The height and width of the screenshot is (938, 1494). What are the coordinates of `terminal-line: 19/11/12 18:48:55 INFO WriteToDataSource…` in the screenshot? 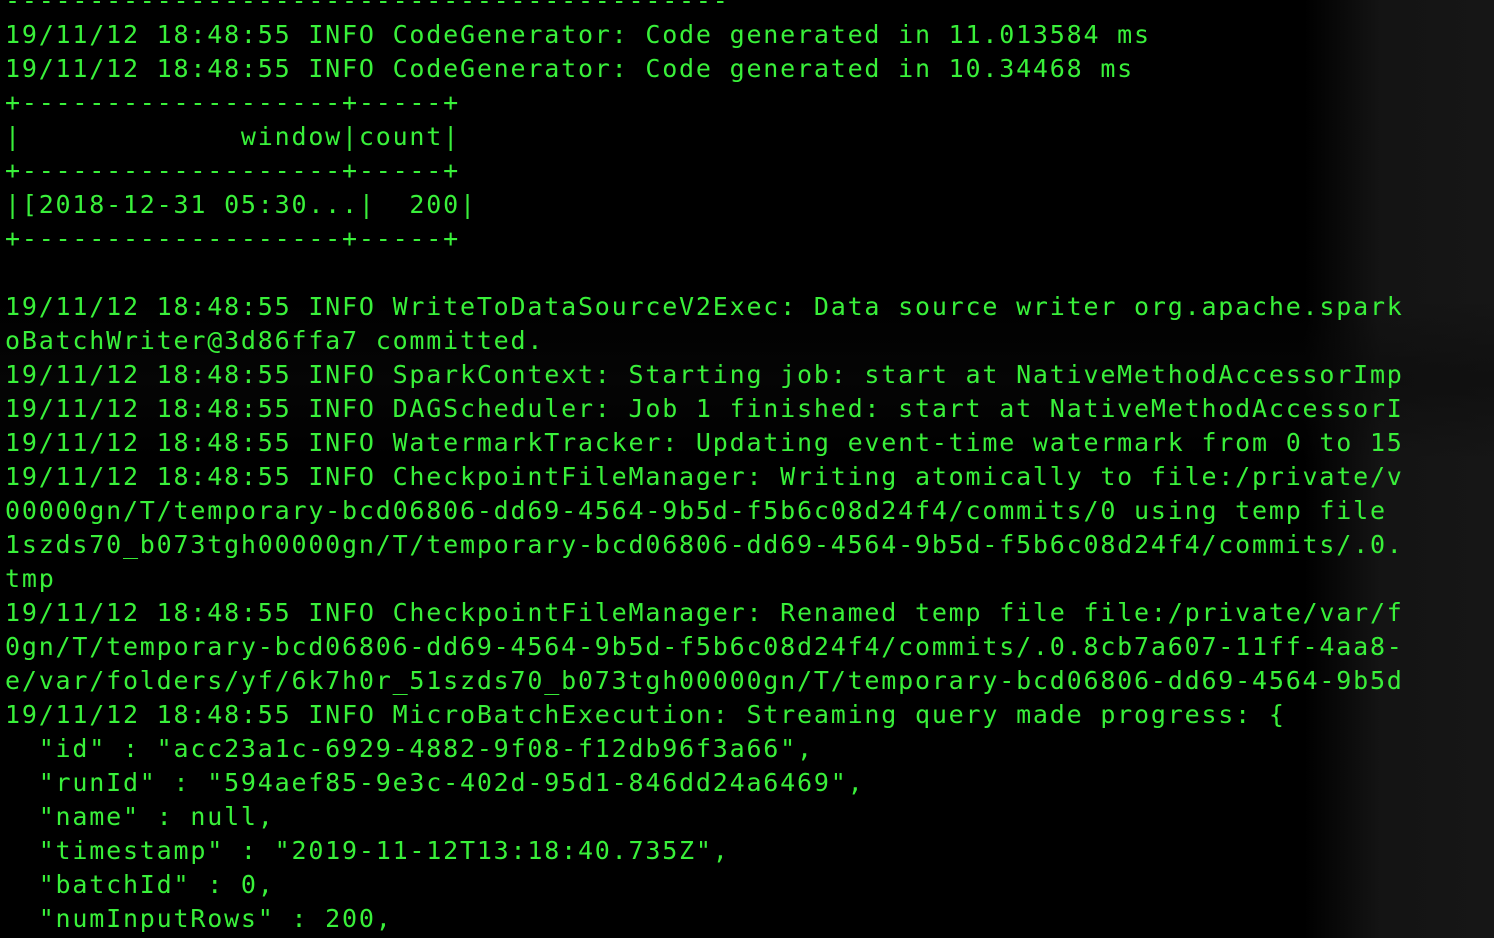 It's located at (704, 306).